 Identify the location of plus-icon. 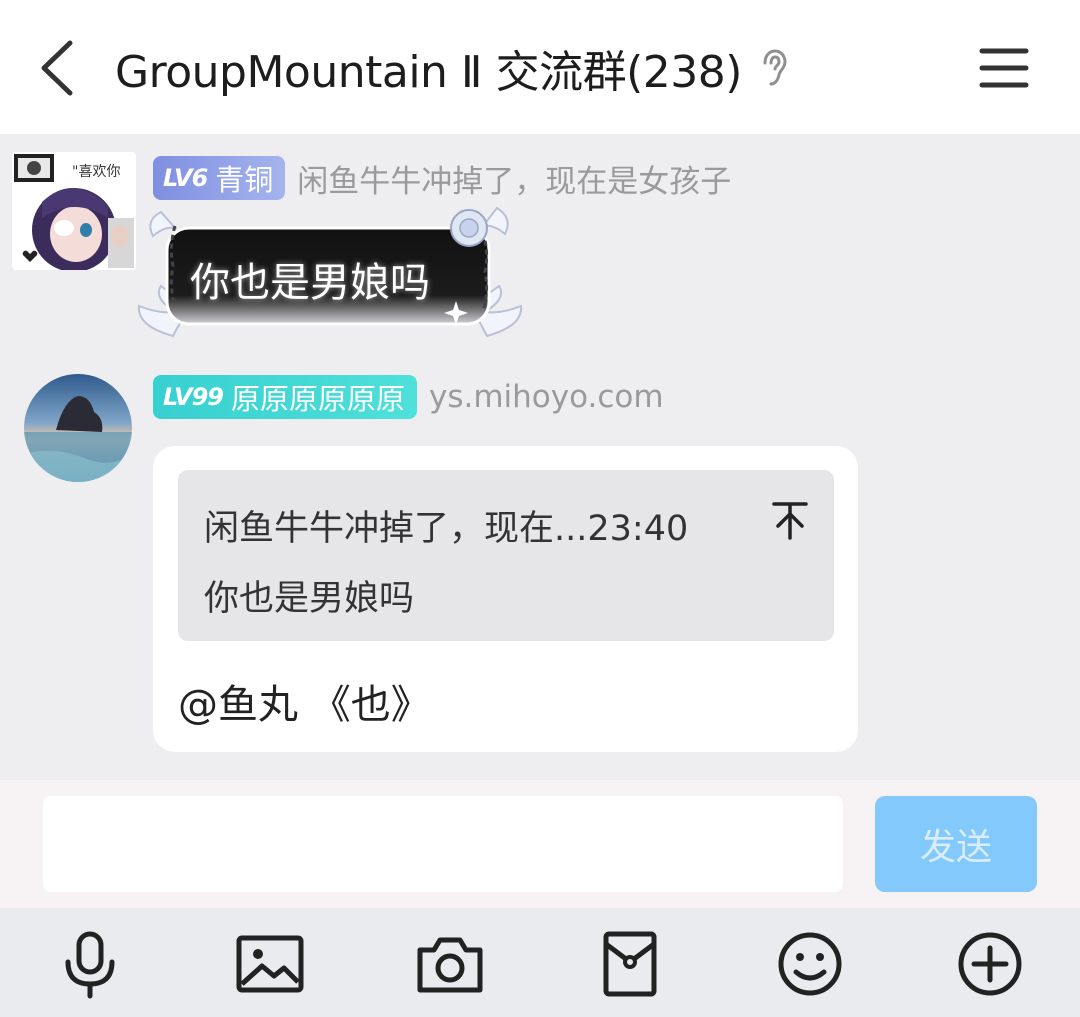
(990, 964).